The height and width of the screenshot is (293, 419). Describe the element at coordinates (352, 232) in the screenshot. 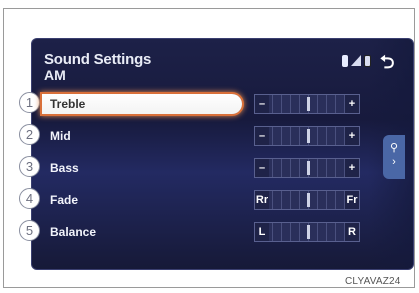

I see `balance-right: R` at that location.